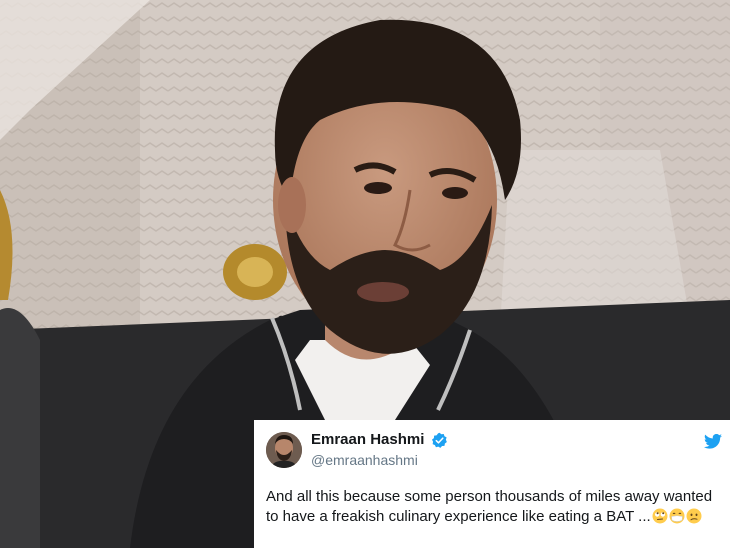  I want to click on medical-mask-emoji-icon, so click(677, 516).